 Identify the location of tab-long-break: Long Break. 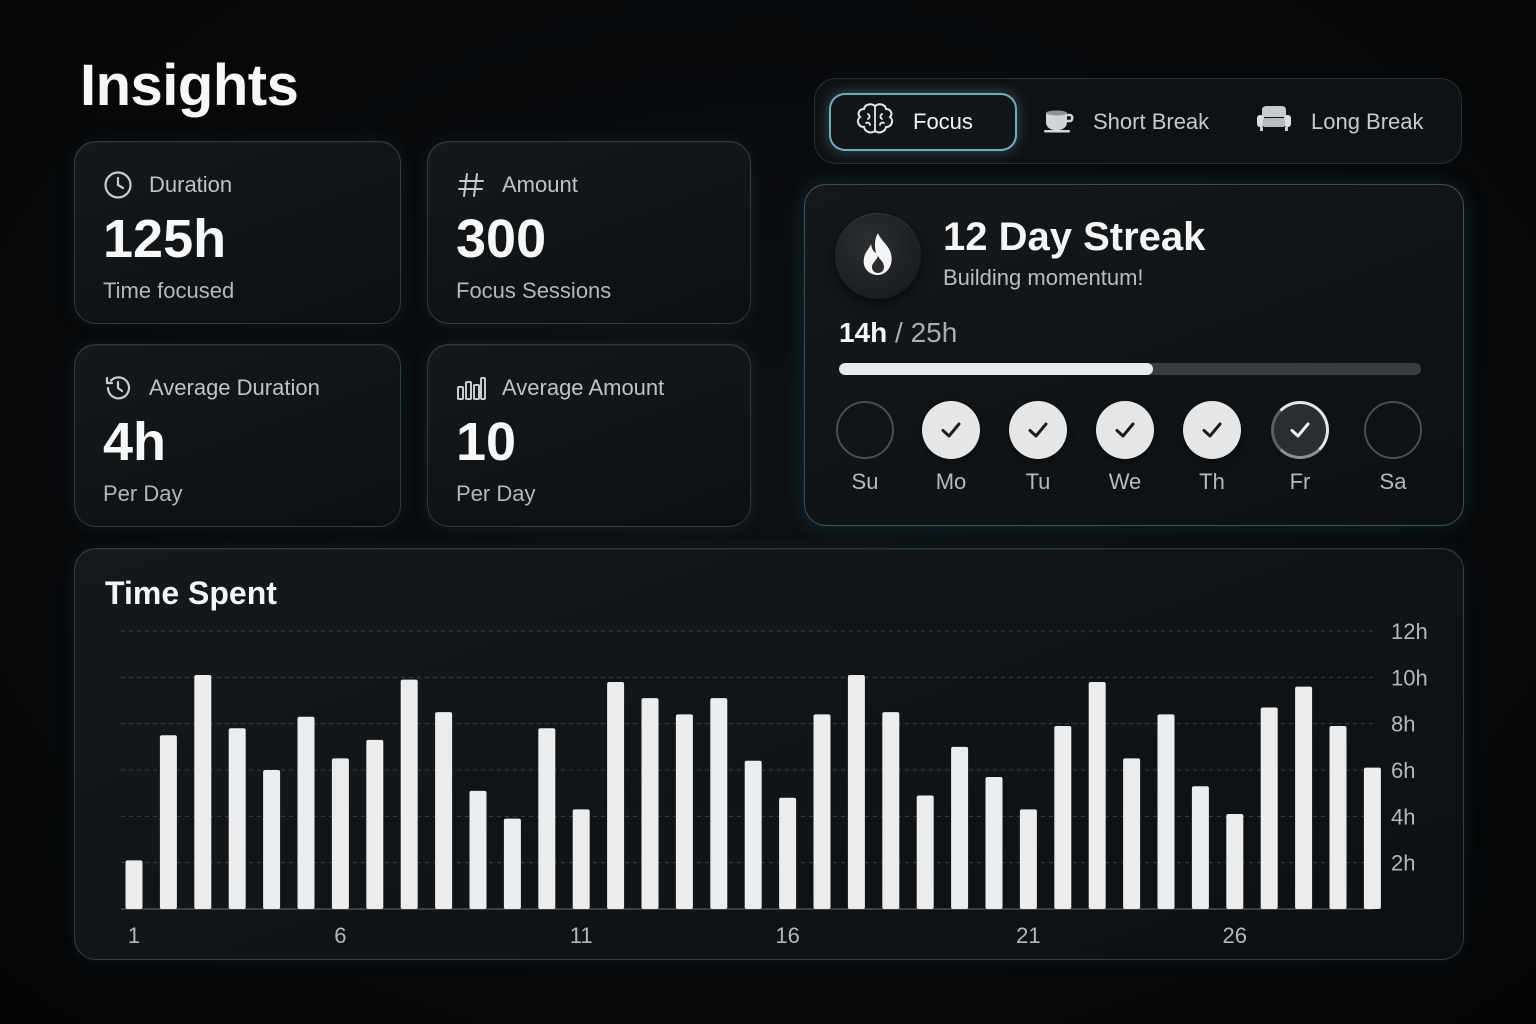
(1339, 122).